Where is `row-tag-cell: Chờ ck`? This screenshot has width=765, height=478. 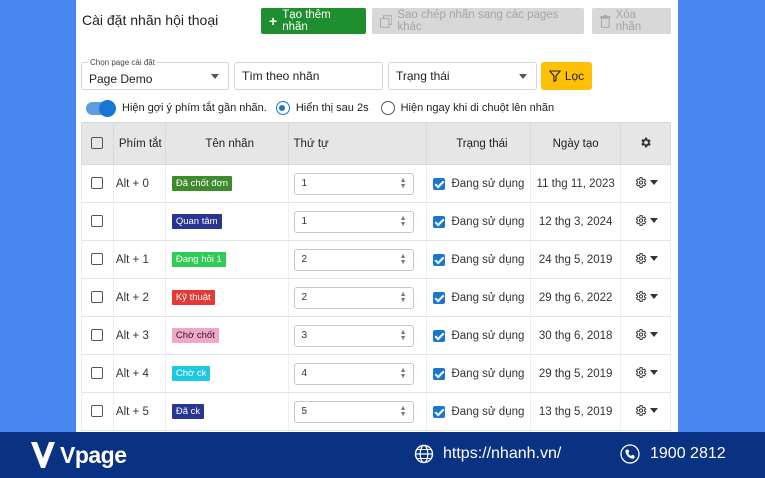 row-tag-cell: Chờ ck is located at coordinates (226, 373).